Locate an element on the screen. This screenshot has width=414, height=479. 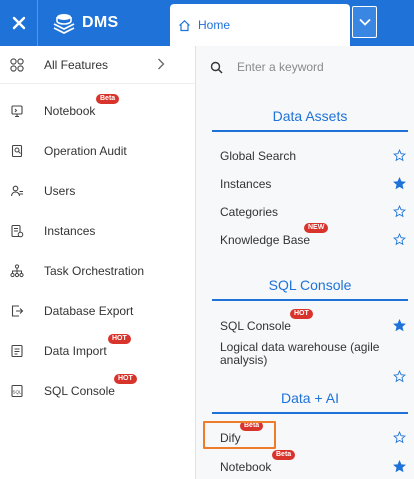
all-features-item: All Features is located at coordinates (97, 65).